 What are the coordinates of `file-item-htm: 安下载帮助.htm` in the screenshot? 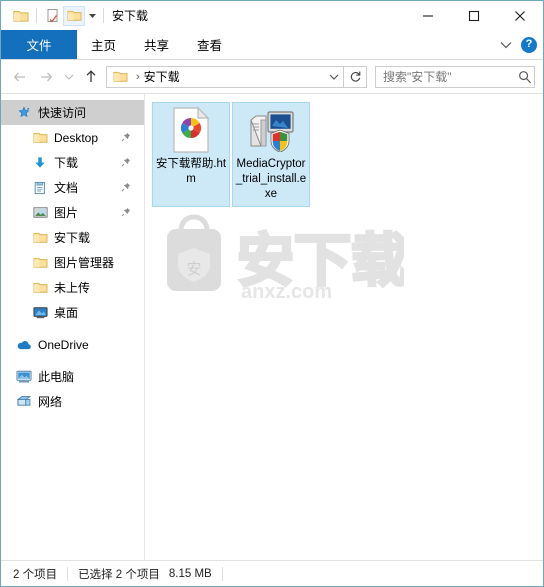 It's located at (191, 154).